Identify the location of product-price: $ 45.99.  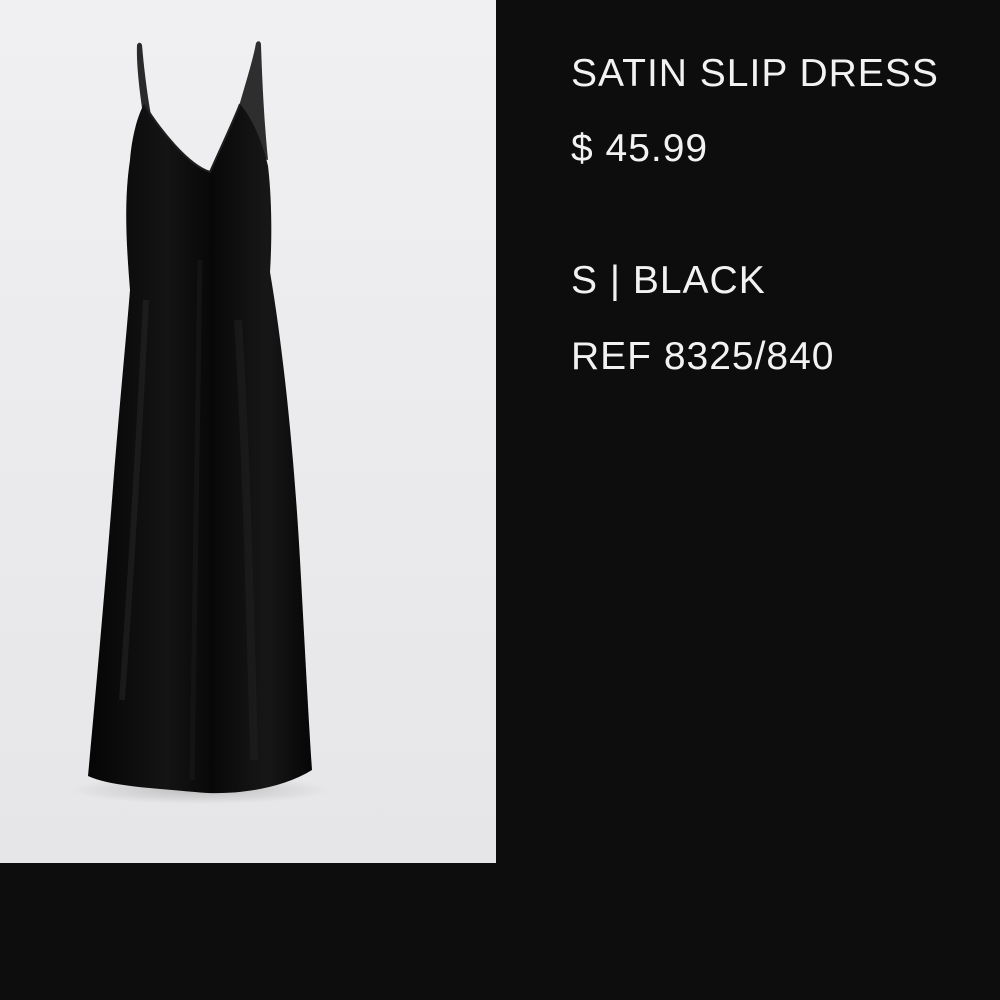
(640, 148).